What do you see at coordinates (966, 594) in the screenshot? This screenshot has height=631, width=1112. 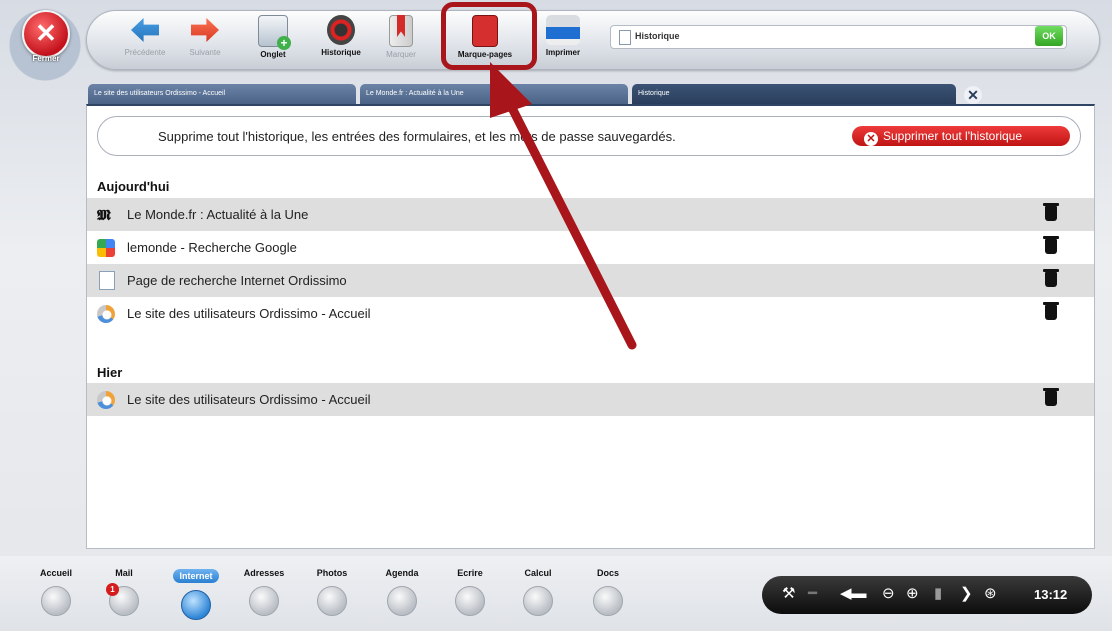 I see `sleep-icon: ❯` at bounding box center [966, 594].